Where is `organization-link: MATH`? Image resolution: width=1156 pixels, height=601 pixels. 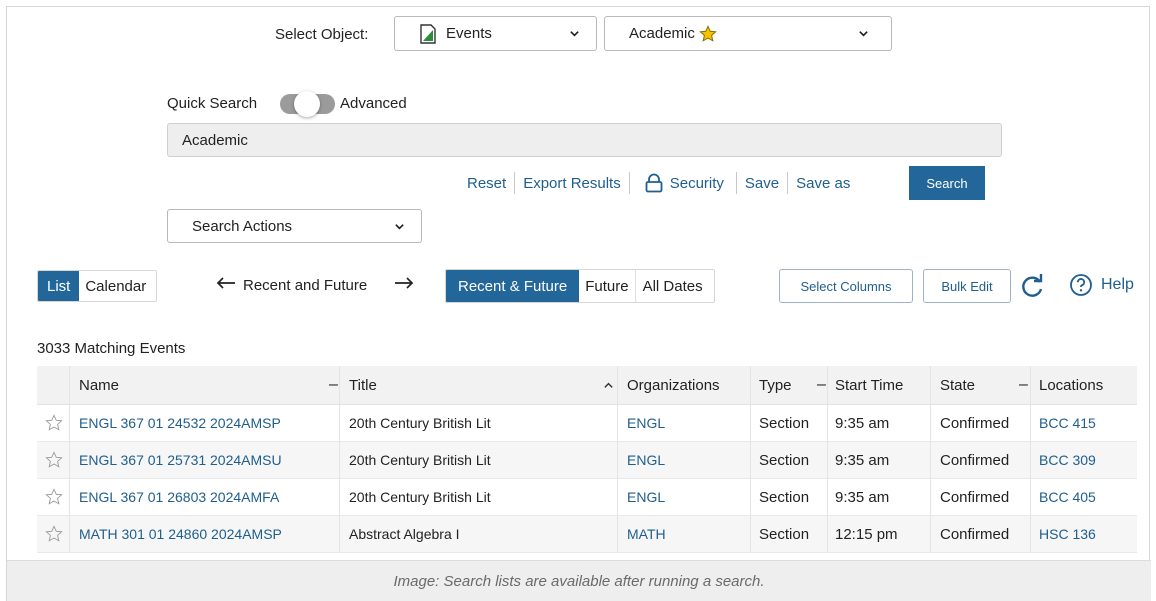
organization-link: MATH is located at coordinates (646, 534).